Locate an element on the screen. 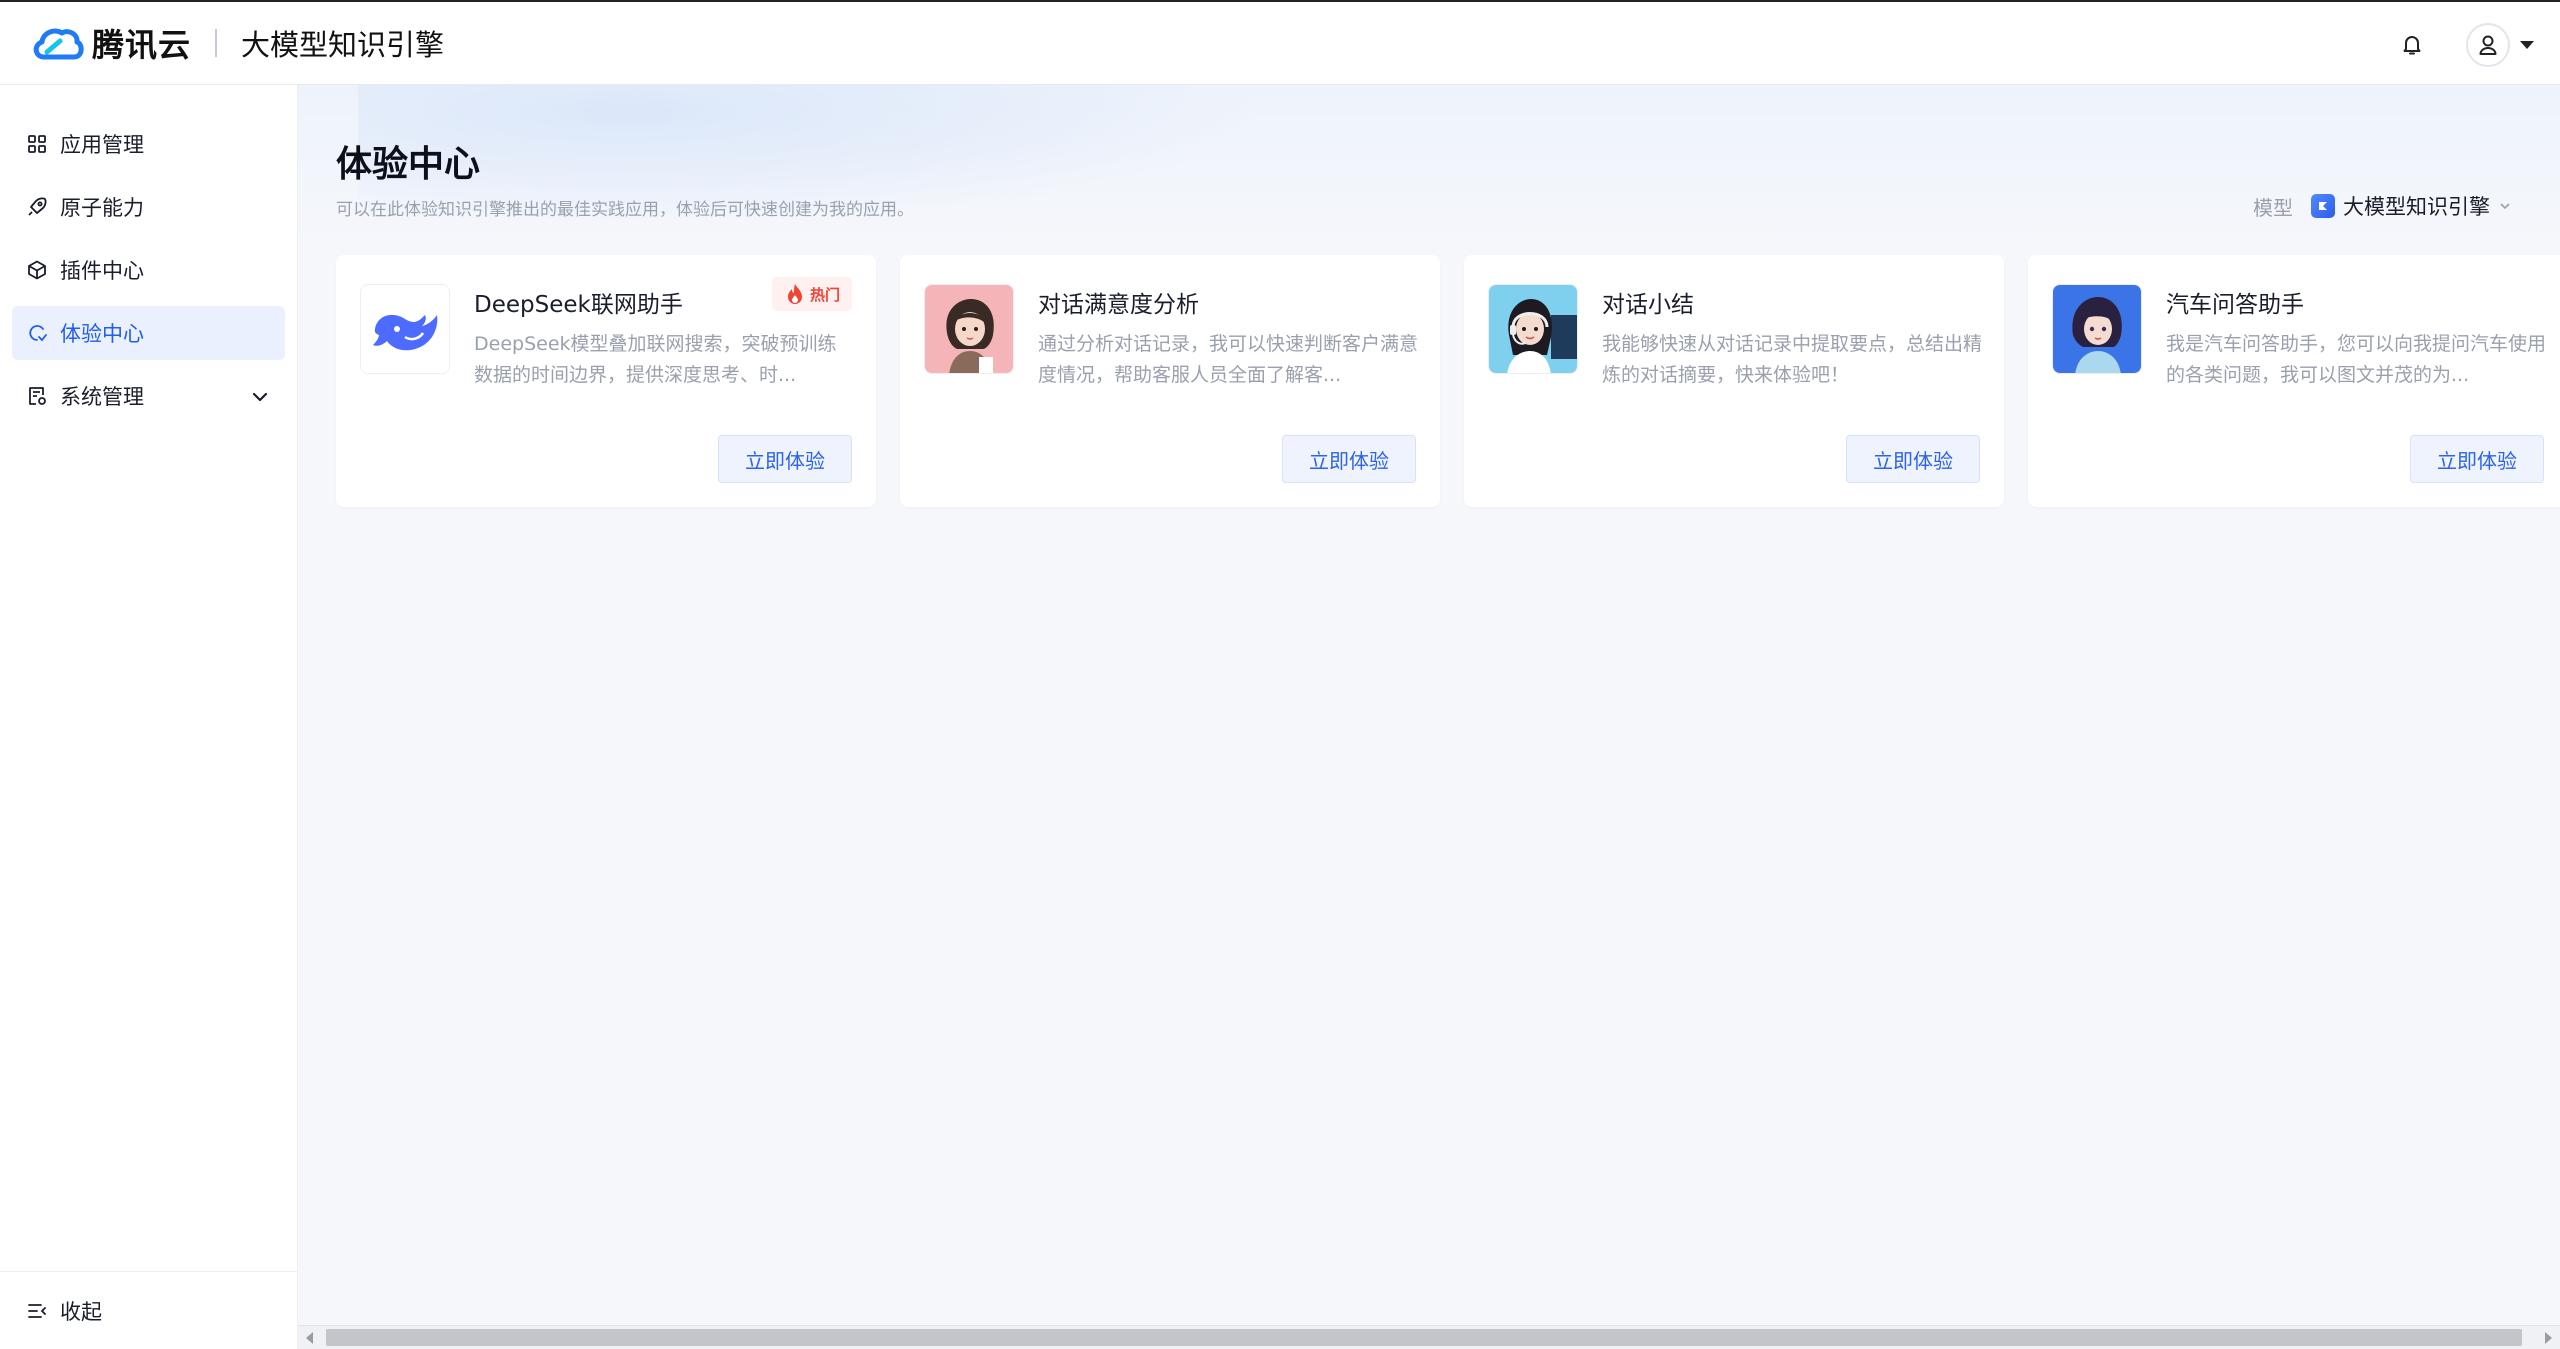  sidebar-item-plugin-center: 插件中心 is located at coordinates (148, 270).